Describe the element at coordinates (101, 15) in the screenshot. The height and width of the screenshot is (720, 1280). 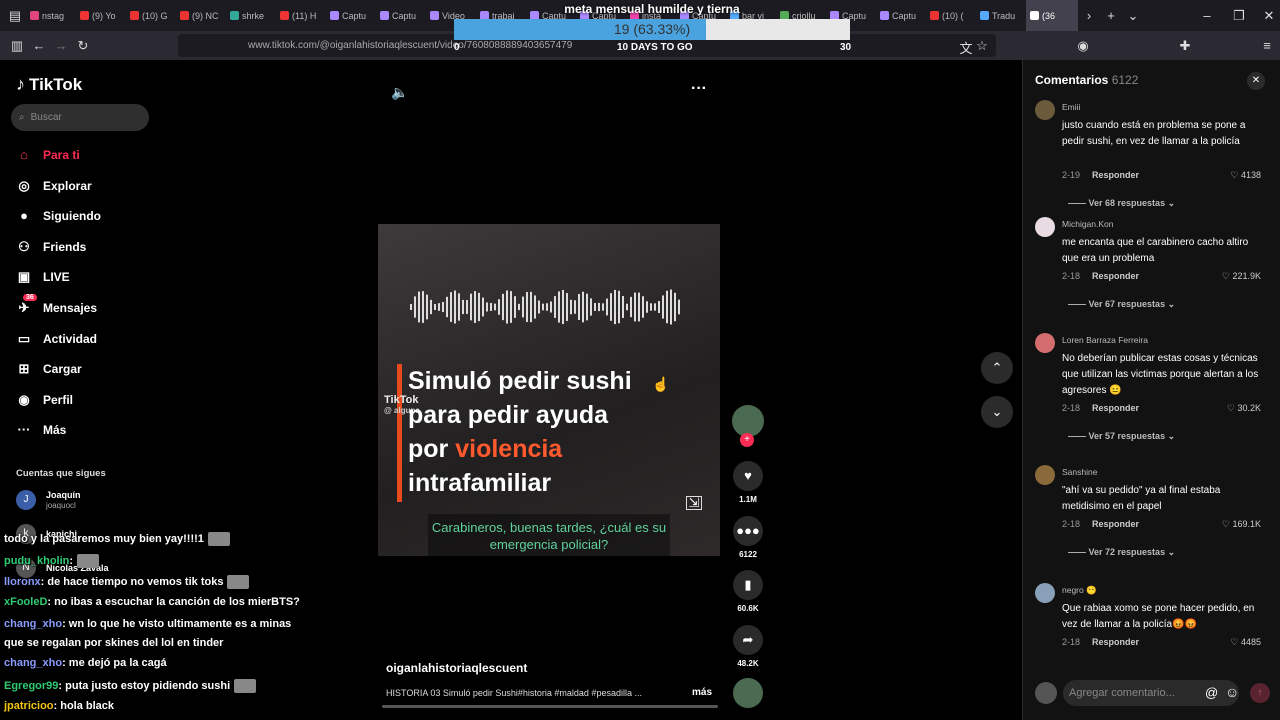
I see `browser-tab: (9) Yo` at that location.